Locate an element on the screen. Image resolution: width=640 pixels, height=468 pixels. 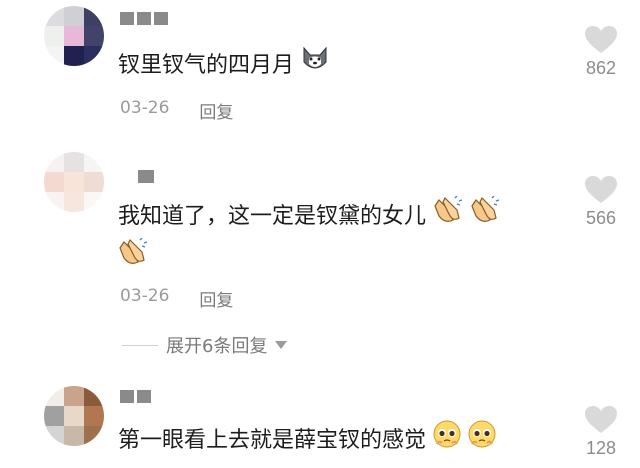
comment-text: 第一眼看上去就是薛宝钗的感觉 is located at coordinates (307, 441).